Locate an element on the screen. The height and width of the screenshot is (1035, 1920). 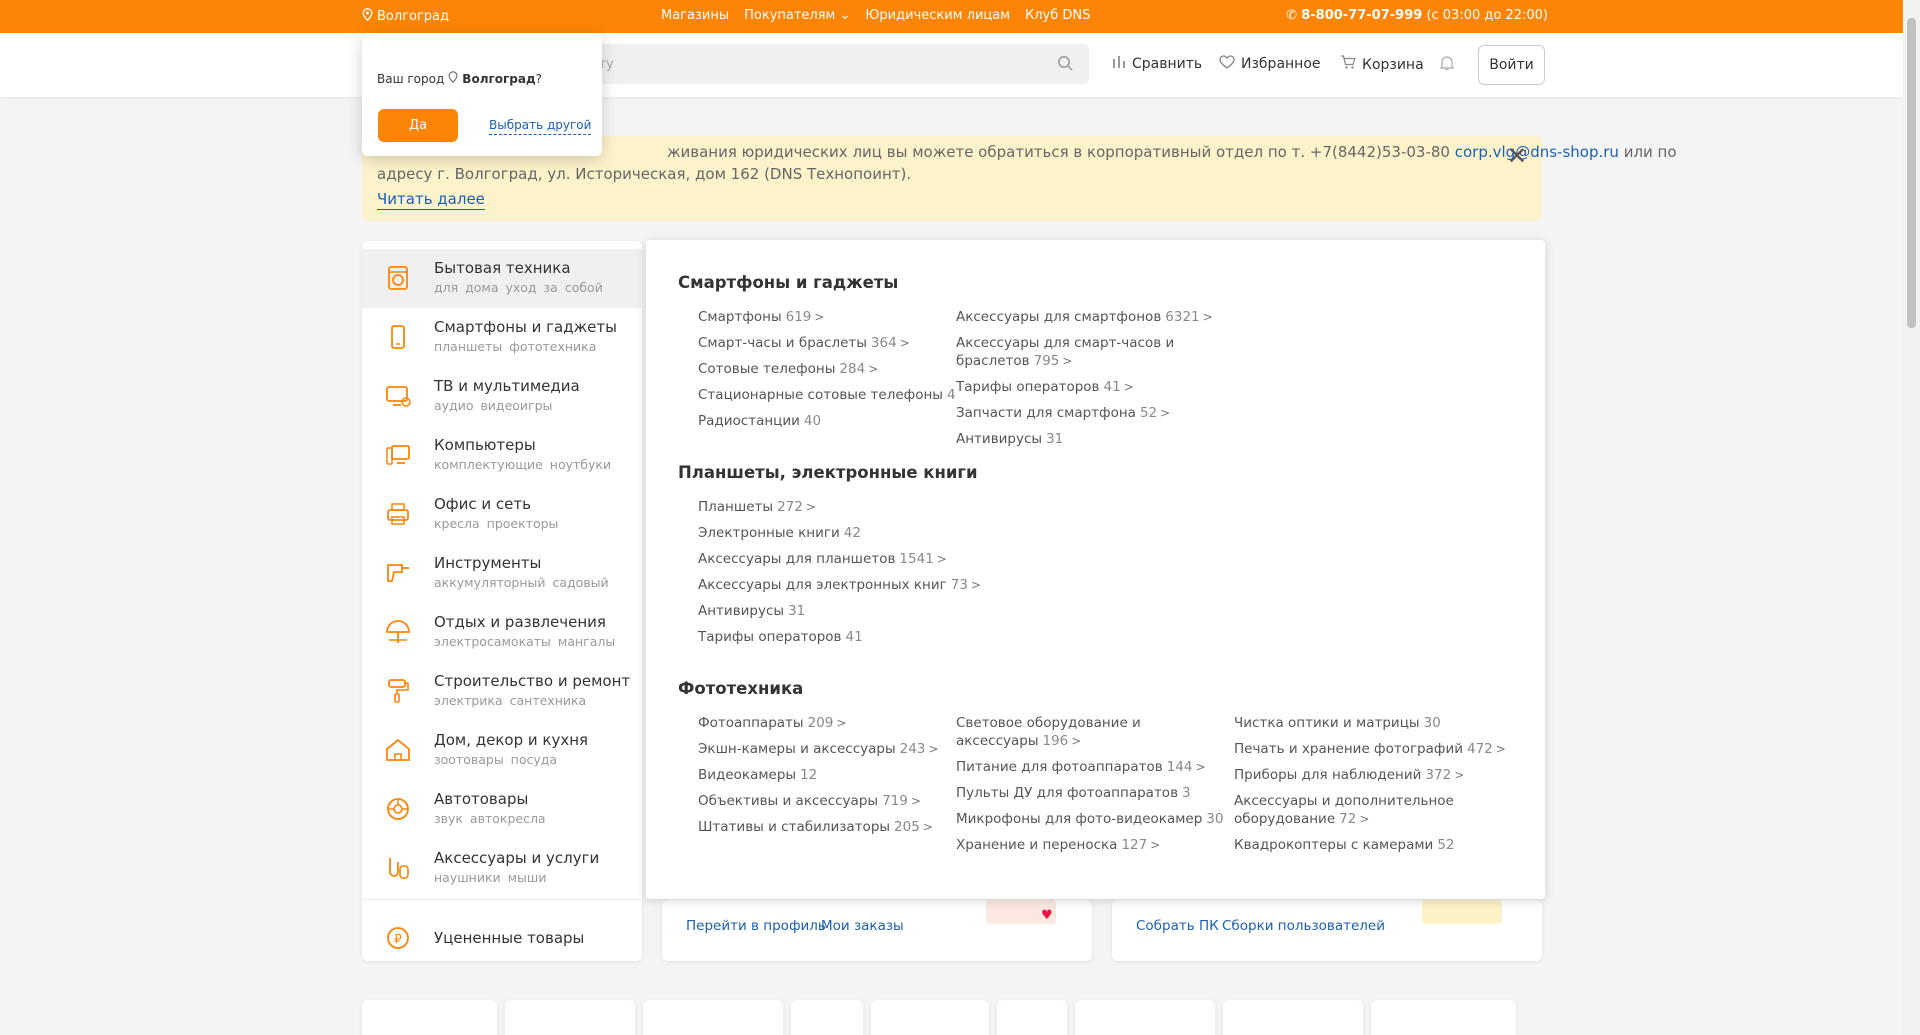
submenu-link: Фотоаппараты 209 > is located at coordinates (772, 723).